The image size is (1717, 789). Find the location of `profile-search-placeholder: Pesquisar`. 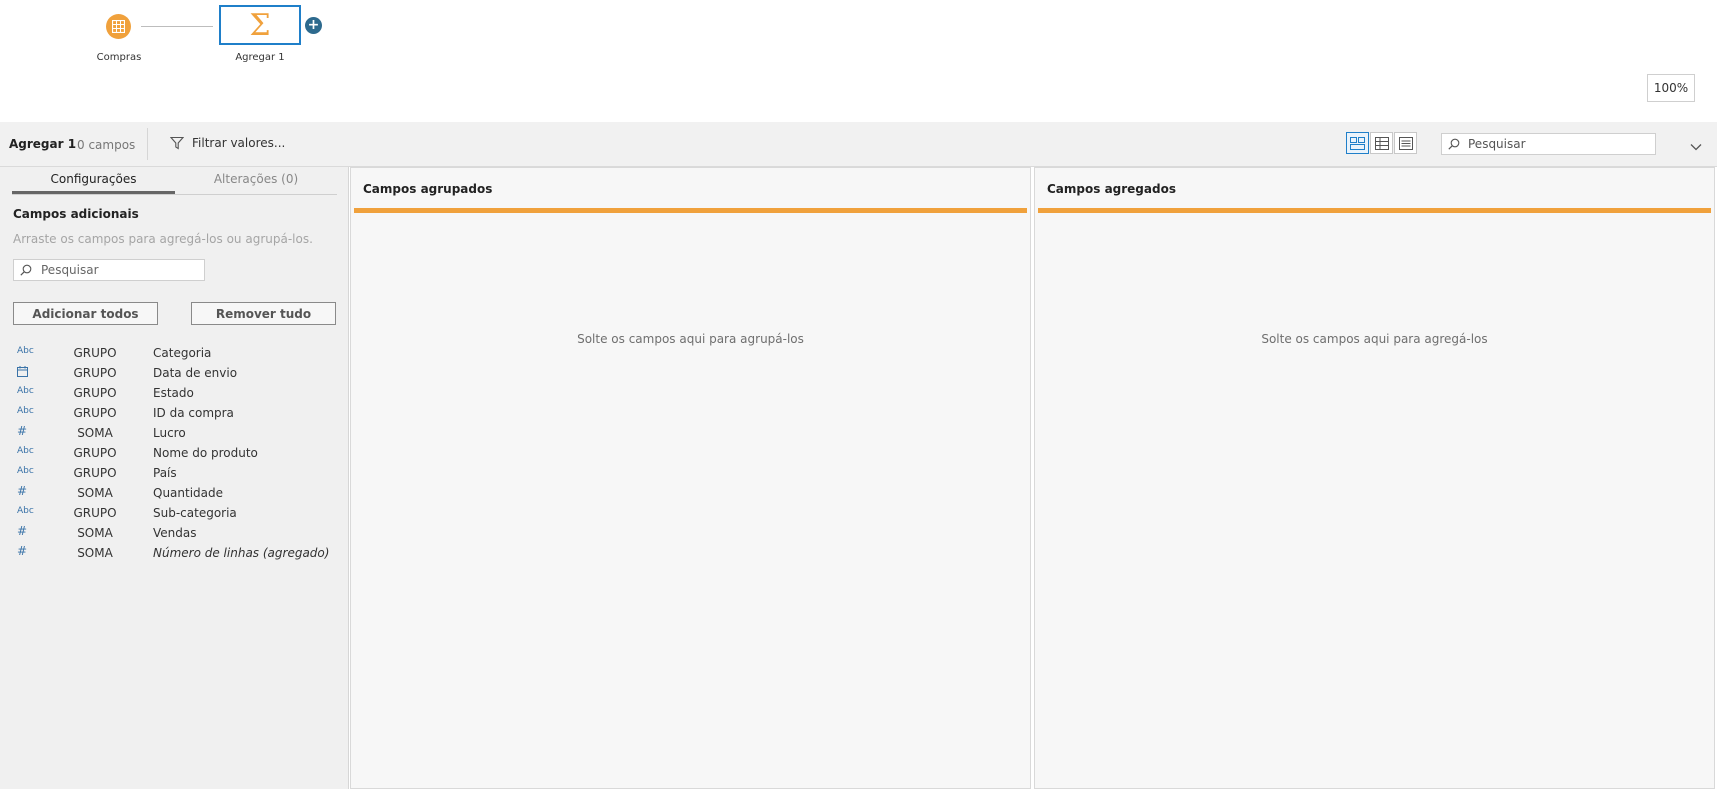

profile-search-placeholder: Pesquisar is located at coordinates (1497, 144).